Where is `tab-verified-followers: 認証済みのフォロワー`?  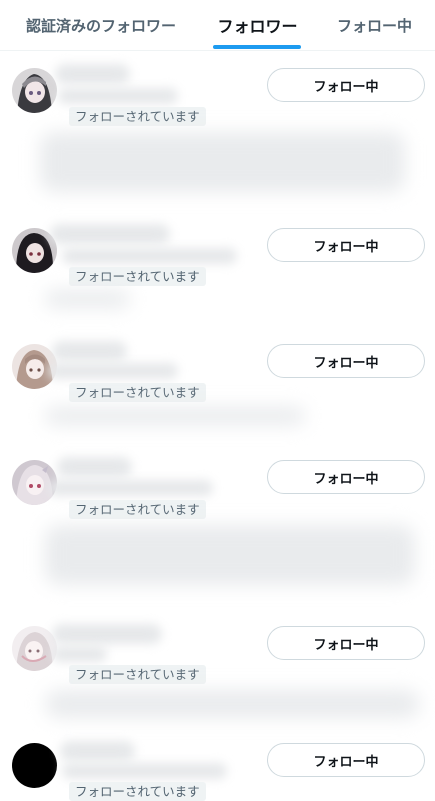
tab-verified-followers: 認証済みのフォロワー is located at coordinates (101, 25).